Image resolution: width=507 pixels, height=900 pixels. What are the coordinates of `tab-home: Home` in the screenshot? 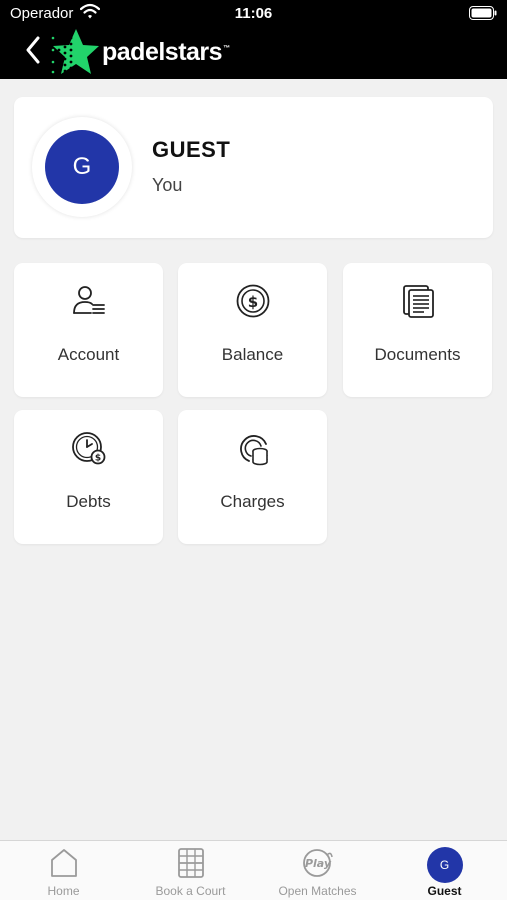 It's located at (63, 870).